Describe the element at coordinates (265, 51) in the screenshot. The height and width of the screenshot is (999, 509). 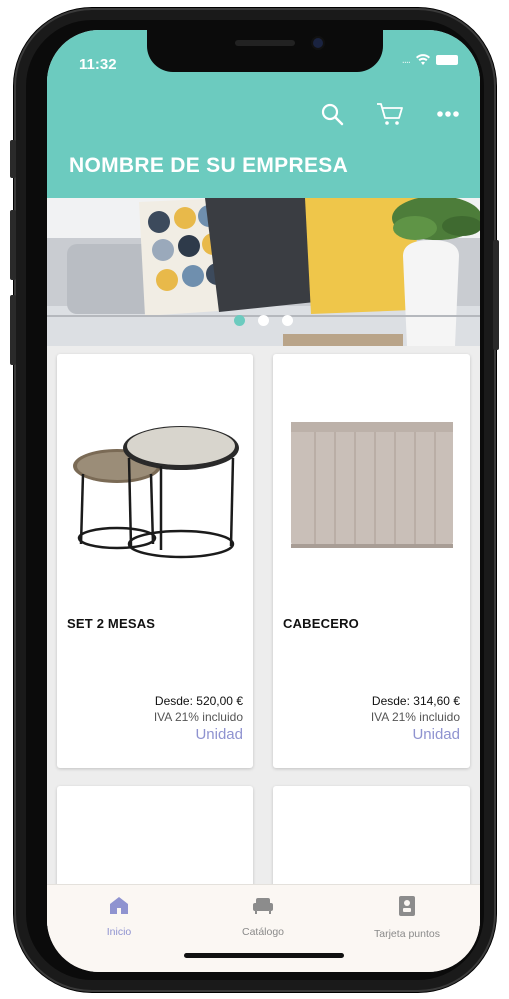
I see `notch` at that location.